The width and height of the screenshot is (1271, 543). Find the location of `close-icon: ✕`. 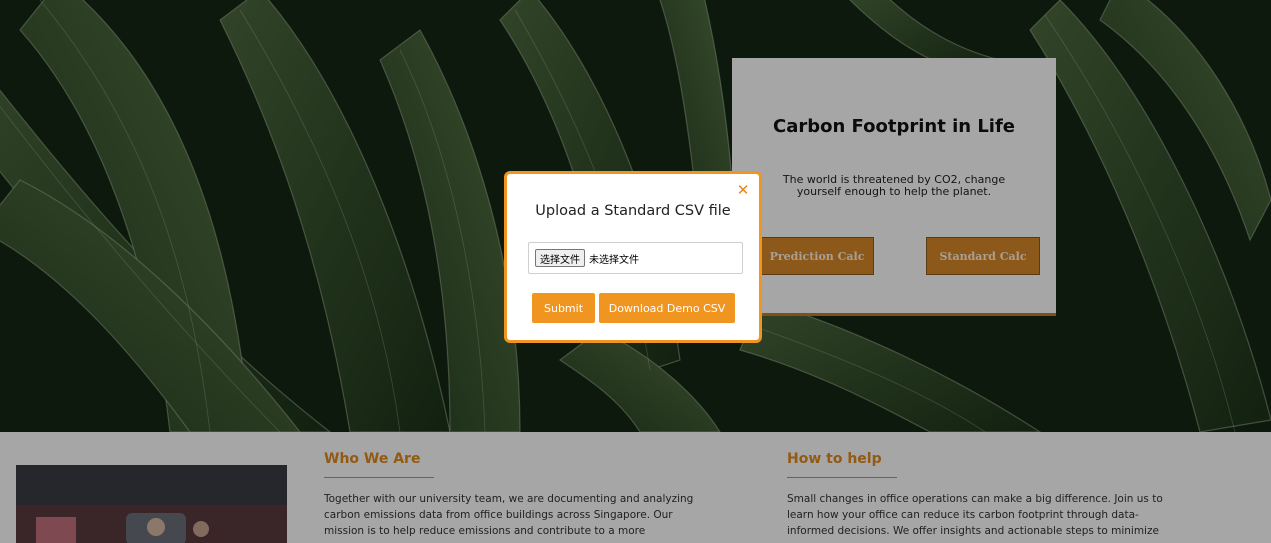

close-icon: ✕ is located at coordinates (743, 190).